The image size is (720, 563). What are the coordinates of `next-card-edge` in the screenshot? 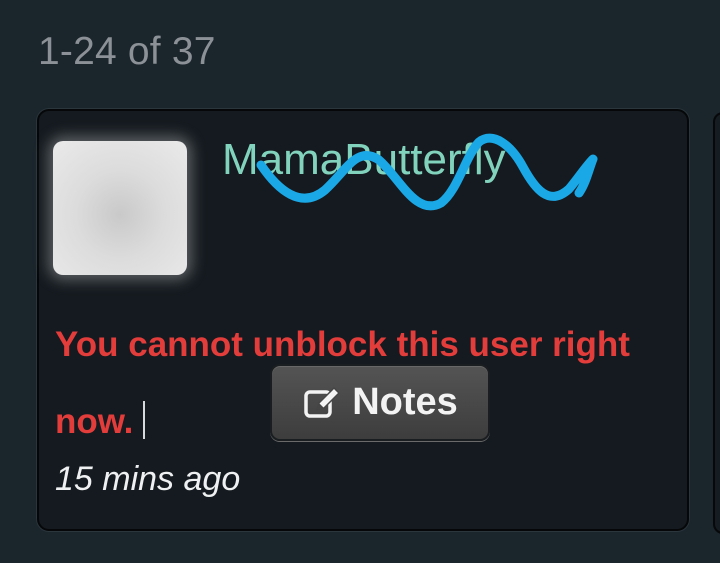 It's located at (716, 323).